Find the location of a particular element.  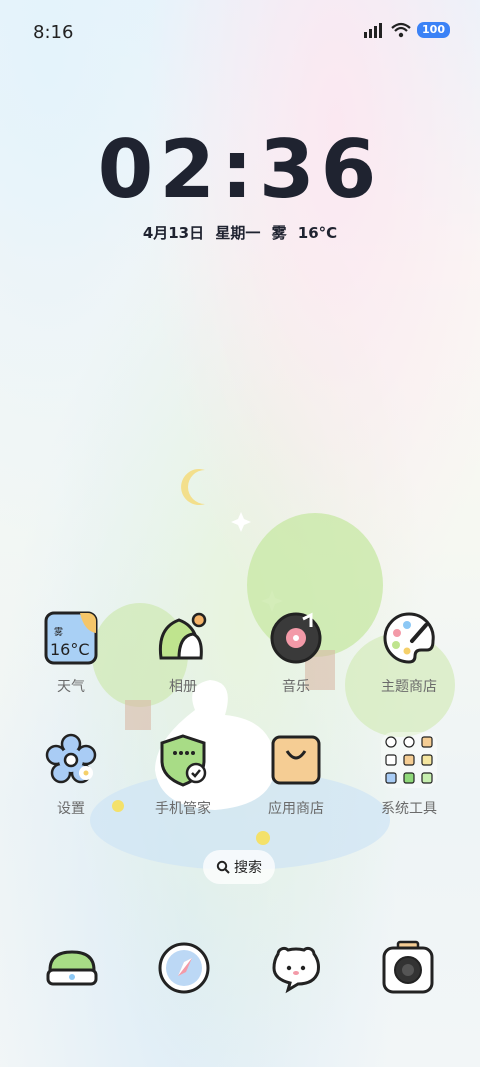

dock-messages is located at coordinates (296, 968).